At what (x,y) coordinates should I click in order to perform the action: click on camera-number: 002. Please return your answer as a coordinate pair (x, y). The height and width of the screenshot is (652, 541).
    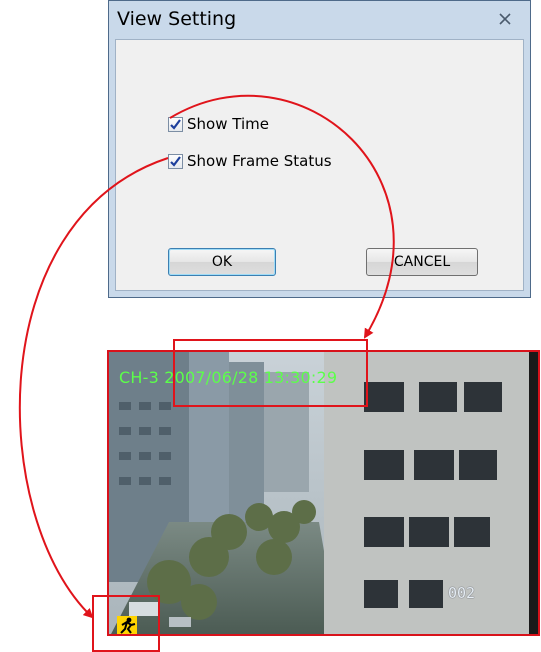
    Looking at the image, I should click on (462, 593).